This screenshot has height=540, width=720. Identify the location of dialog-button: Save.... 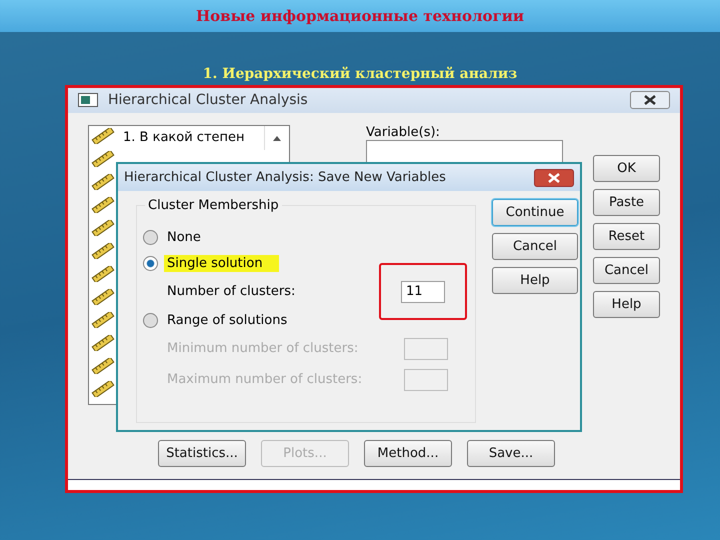
(511, 454).